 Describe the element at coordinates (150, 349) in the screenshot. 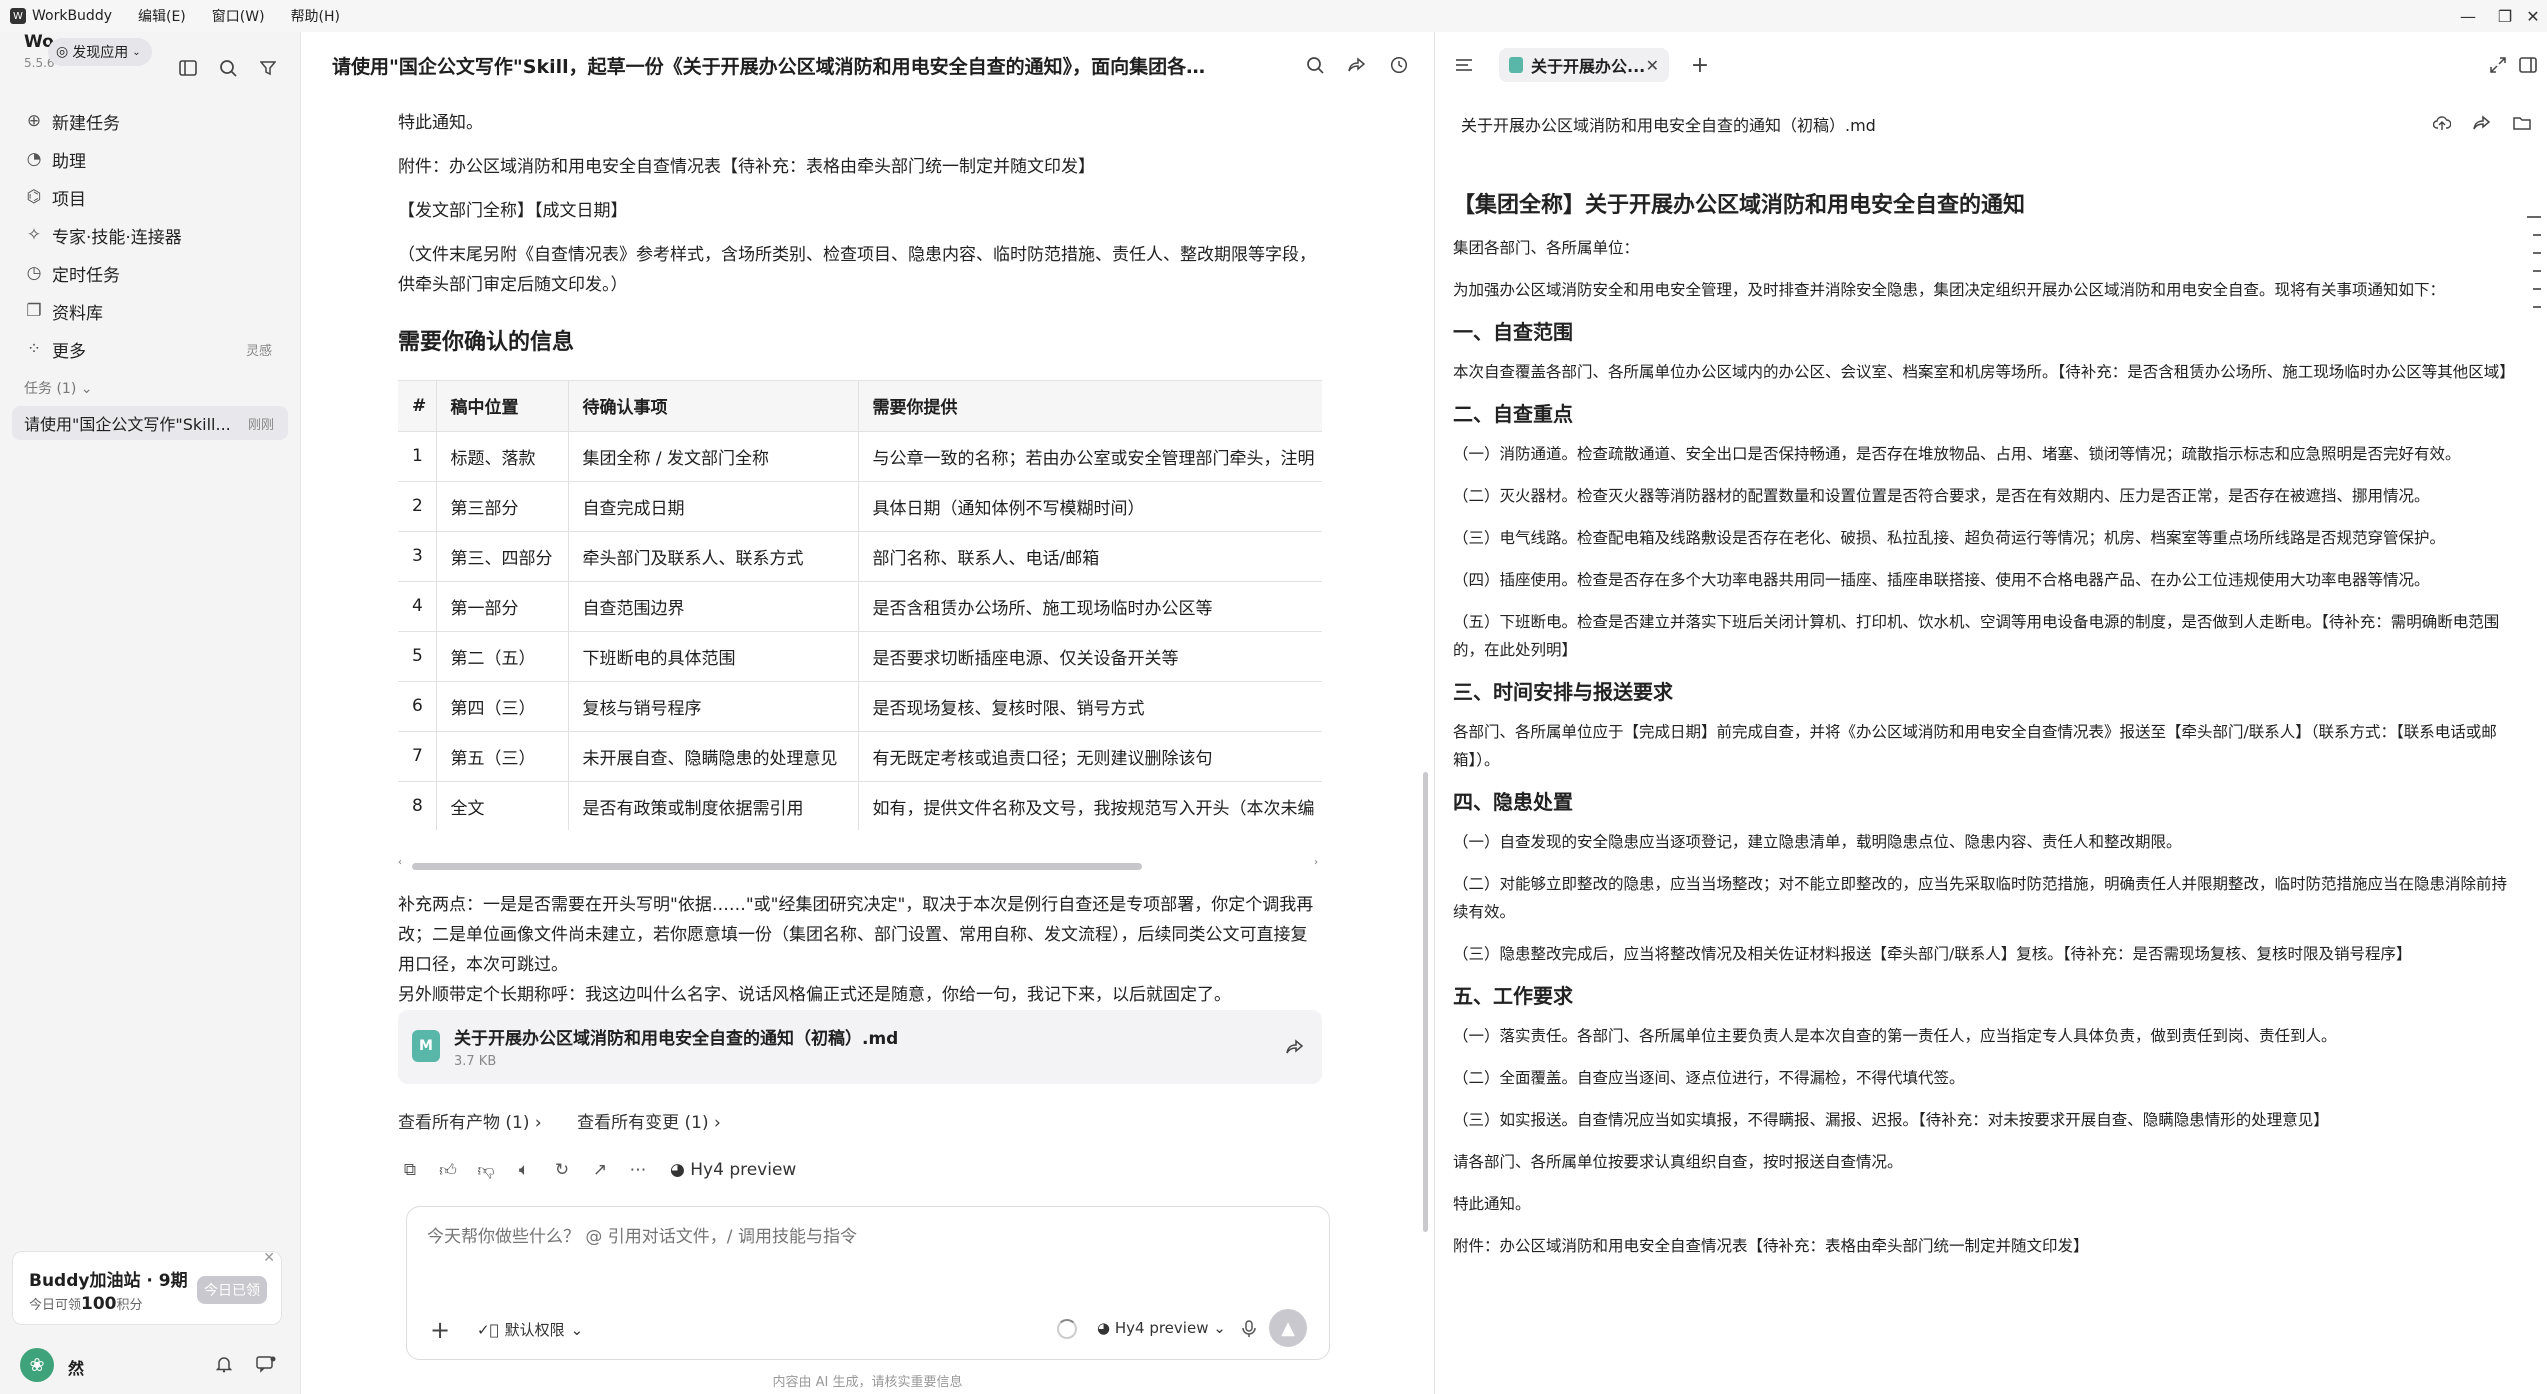

I see `nav-more: ⁘ 更多 灵感` at that location.